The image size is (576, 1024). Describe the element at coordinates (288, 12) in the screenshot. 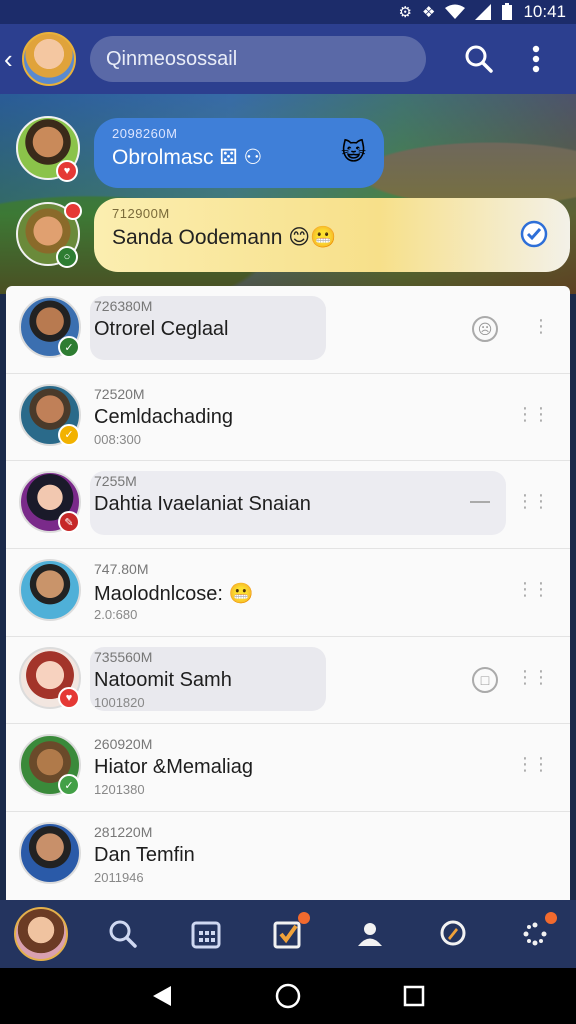

I see `status-bar: ⚙ ❖ 10:41` at that location.